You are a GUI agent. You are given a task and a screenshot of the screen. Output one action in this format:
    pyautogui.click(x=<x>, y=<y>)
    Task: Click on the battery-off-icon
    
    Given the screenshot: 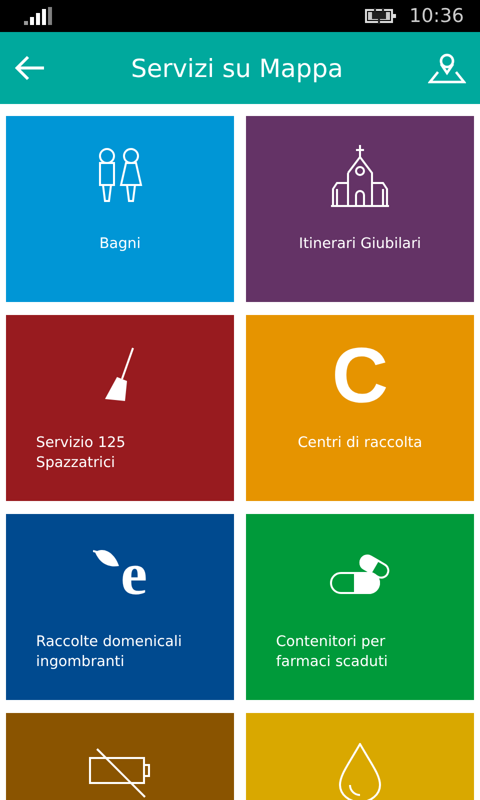 What is the action you would take?
    pyautogui.click(x=120, y=773)
    